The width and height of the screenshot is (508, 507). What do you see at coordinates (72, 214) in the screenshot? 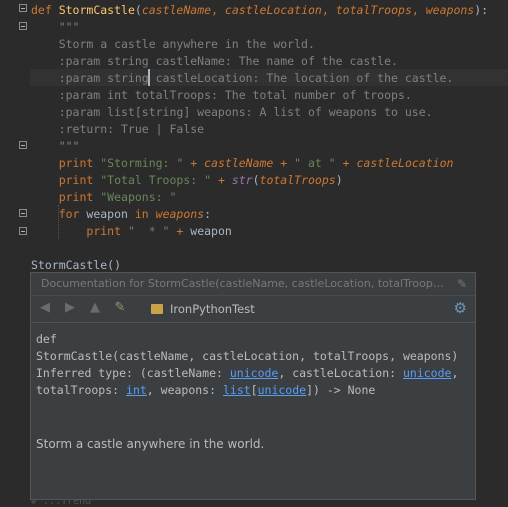
I see `code-token: for` at bounding box center [72, 214].